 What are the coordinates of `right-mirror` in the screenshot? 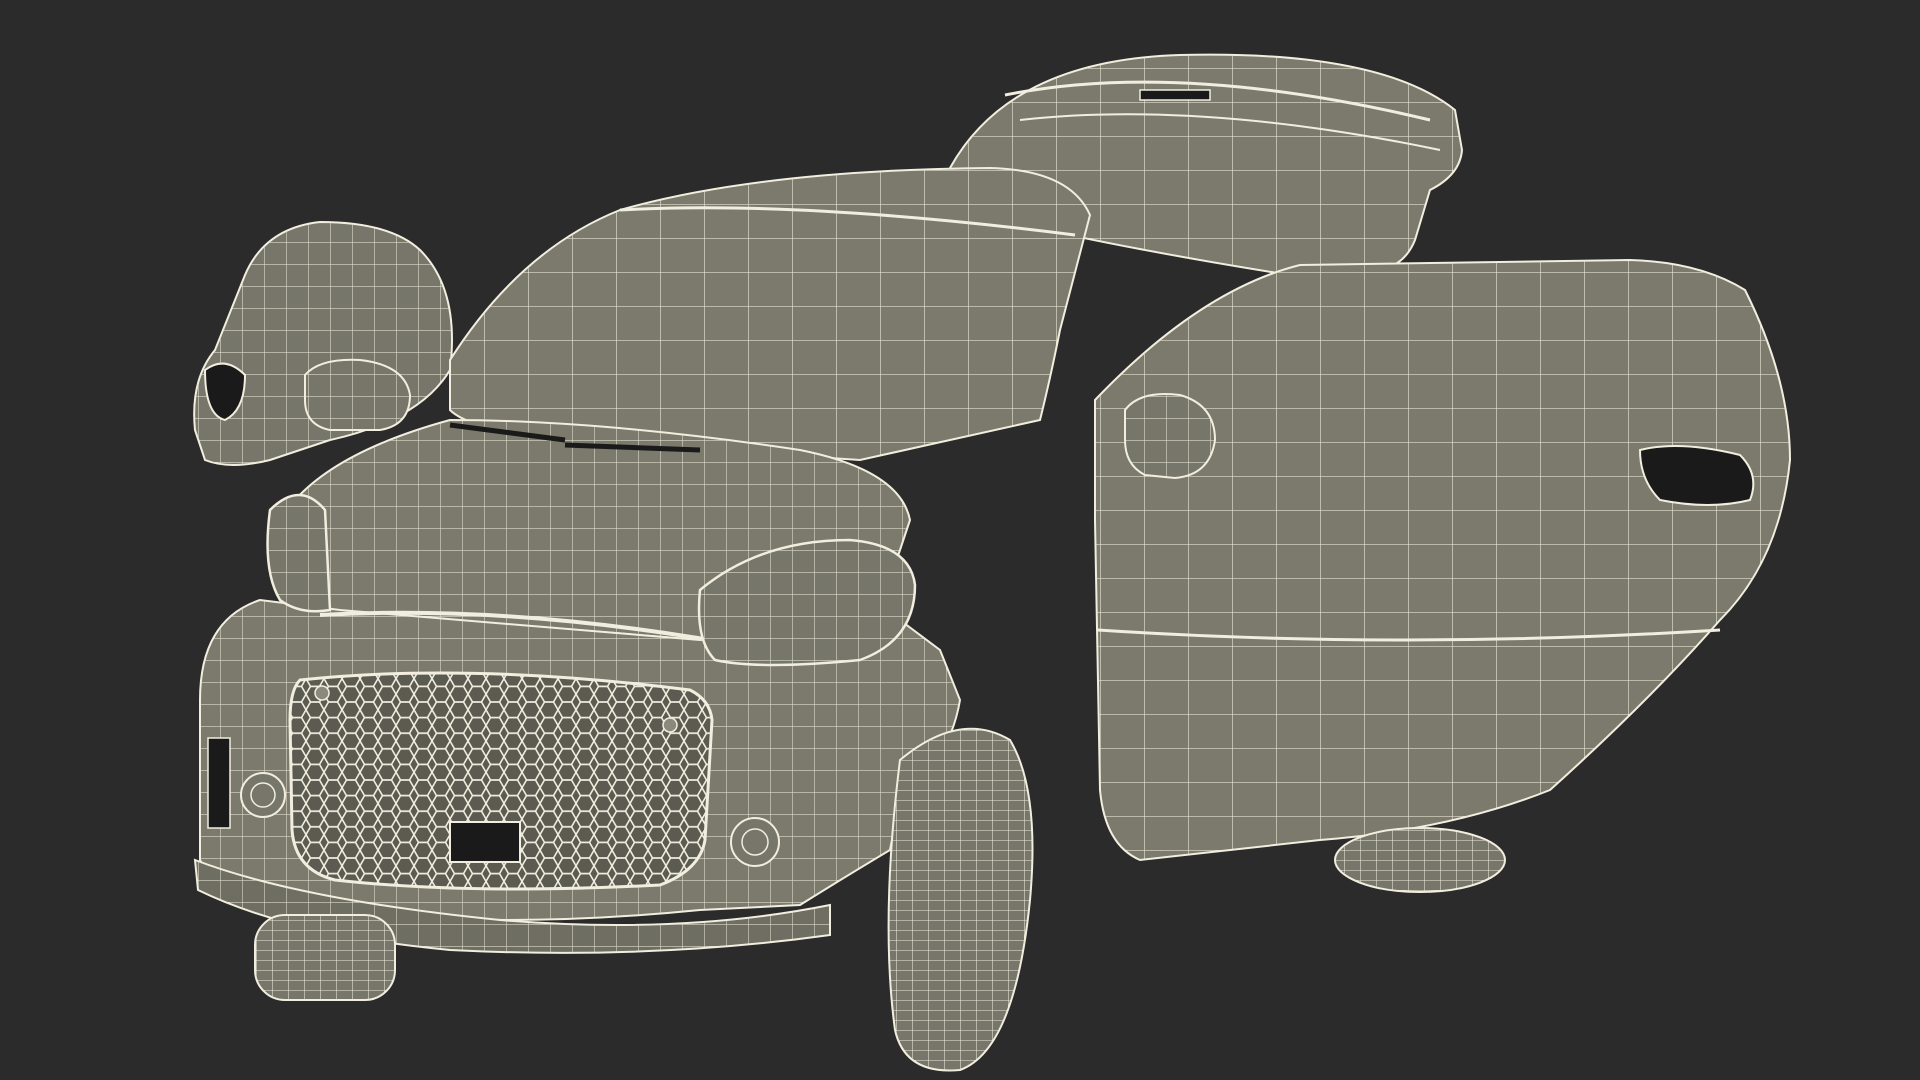 It's located at (1170, 436).